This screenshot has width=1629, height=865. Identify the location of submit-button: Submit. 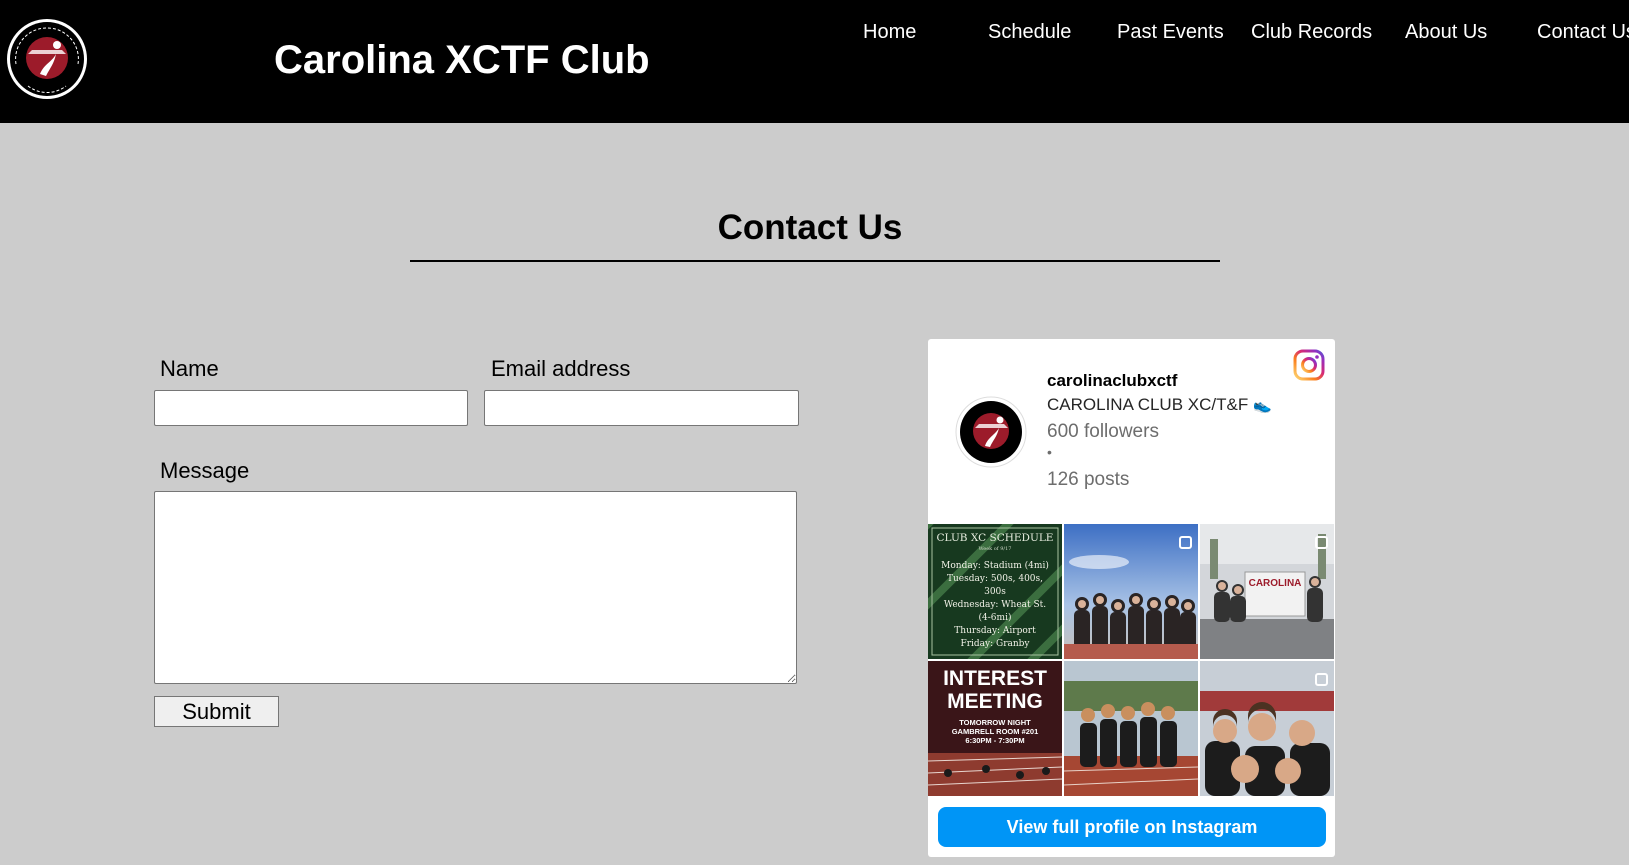
(216, 711).